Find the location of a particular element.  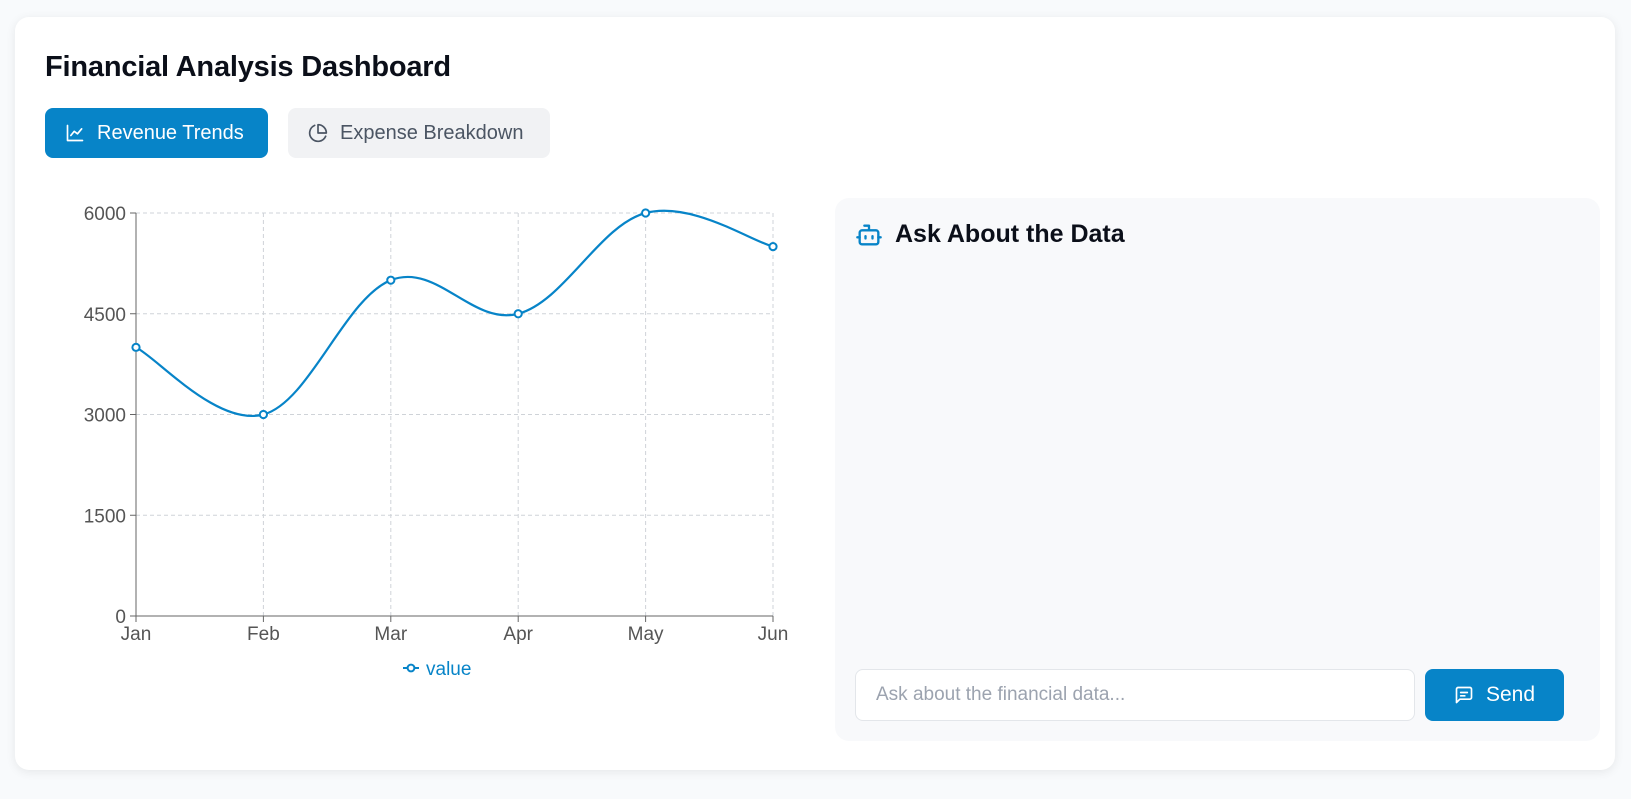

tab-bar: Revenue Trends Expense Breakdown is located at coordinates (297, 133).